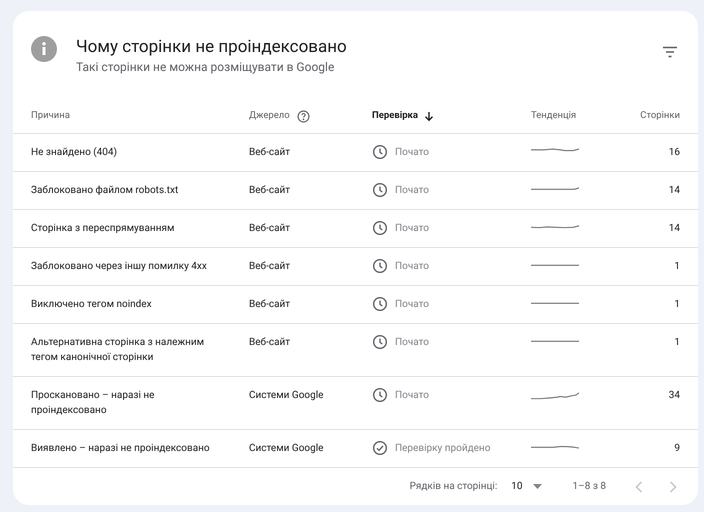  I want to click on filter-button, so click(670, 52).